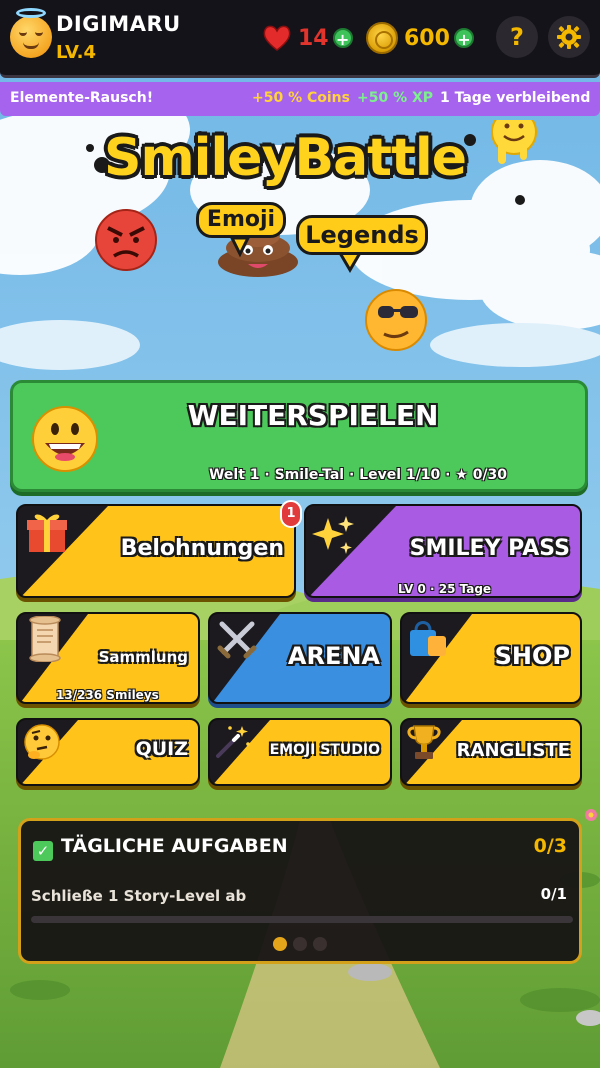 This screenshot has width=600, height=1068. What do you see at coordinates (43, 851) in the screenshot?
I see `check-icon: ✓` at bounding box center [43, 851].